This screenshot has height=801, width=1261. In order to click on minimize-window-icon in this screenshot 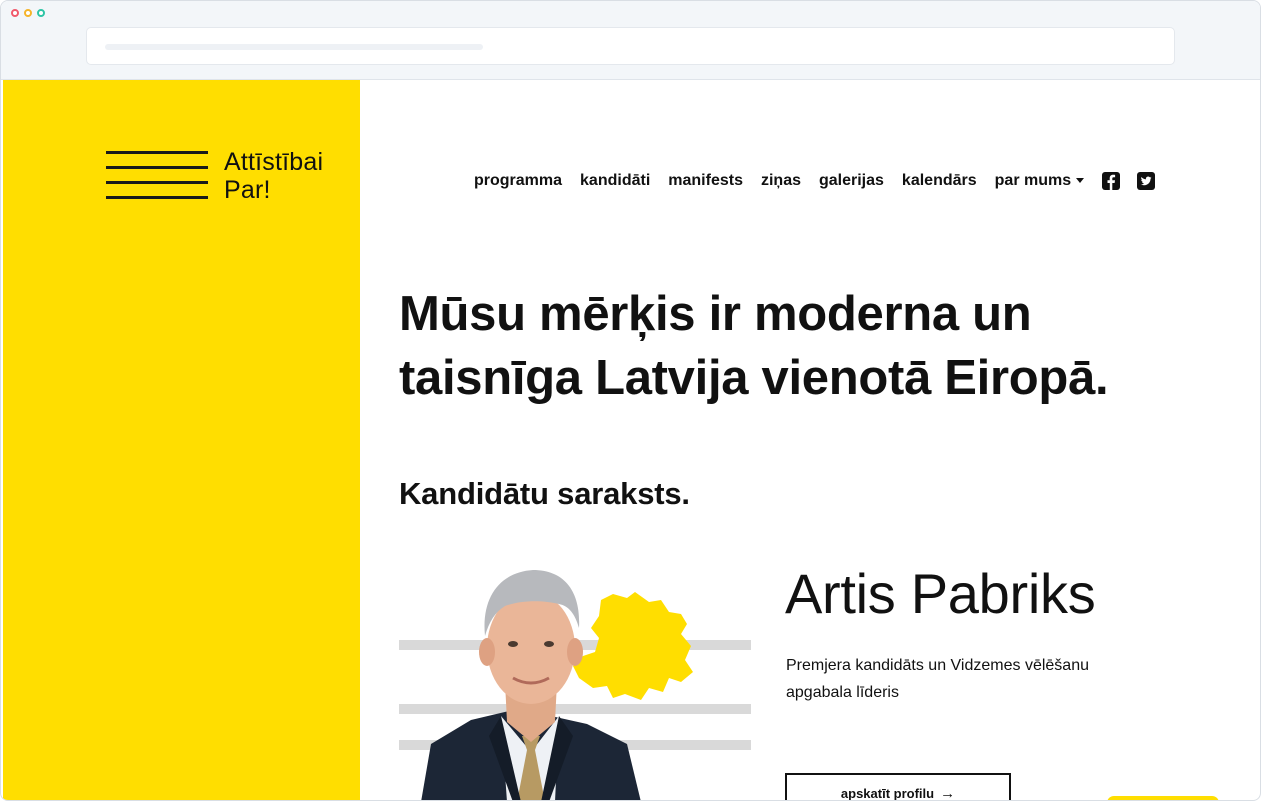, I will do `click(28, 13)`.